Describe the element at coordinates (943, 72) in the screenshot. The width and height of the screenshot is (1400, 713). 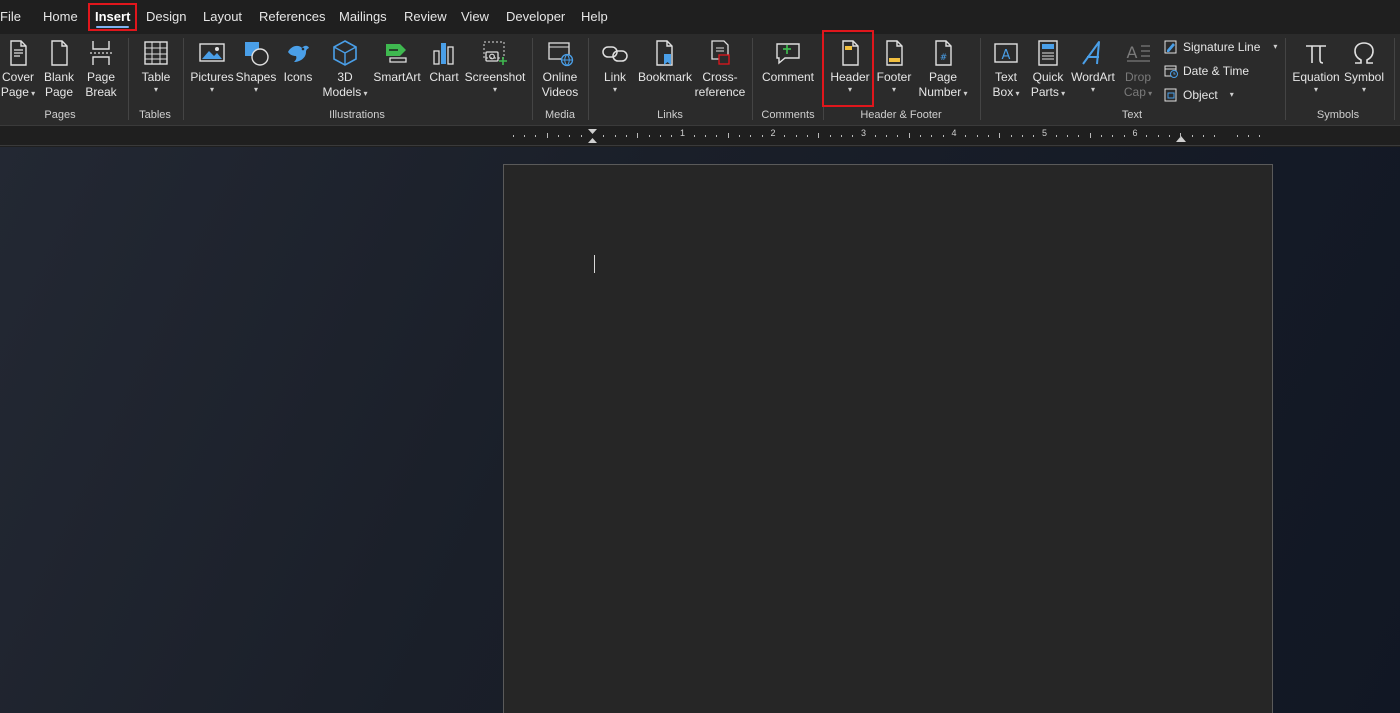
I see `page-number-button: # Page Number ▾` at that location.